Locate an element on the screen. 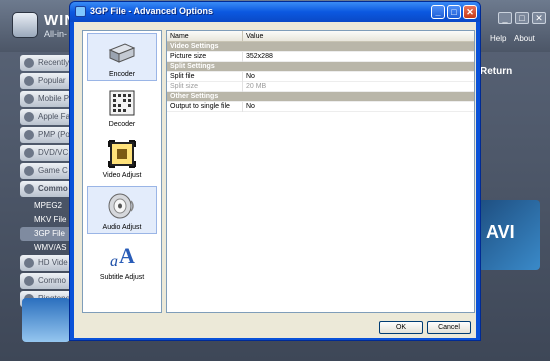  gamepad-icon is located at coordinates (29, 171).